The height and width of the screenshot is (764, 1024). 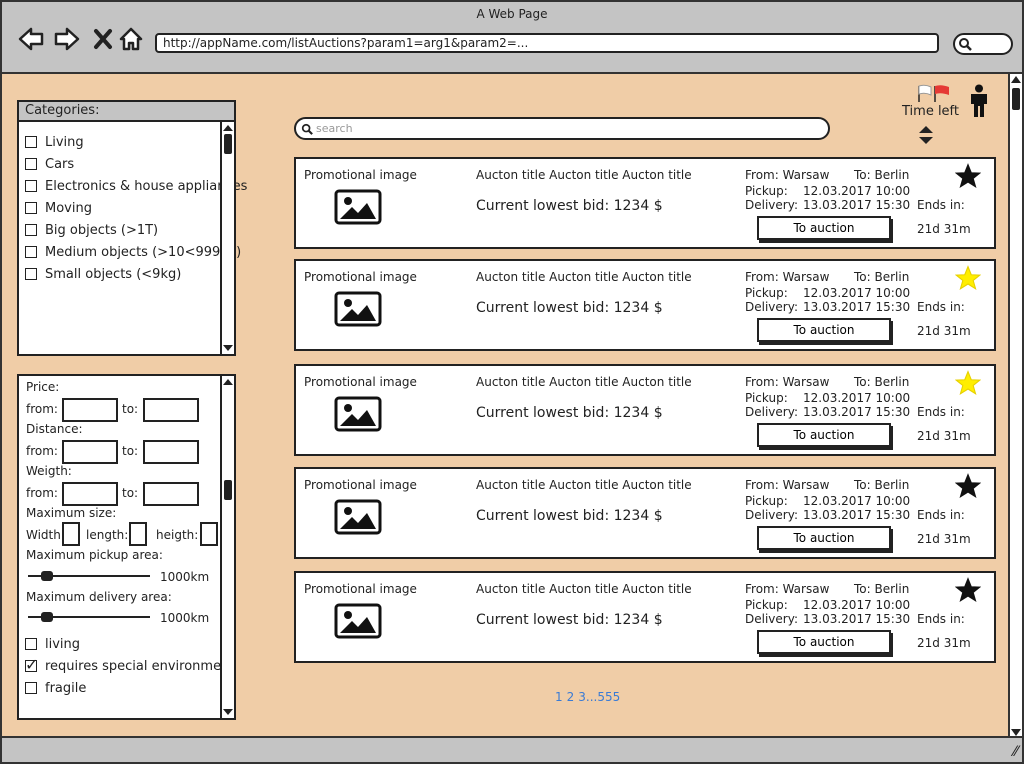 What do you see at coordinates (227, 238) in the screenshot?
I see `categories-scrollbar` at bounding box center [227, 238].